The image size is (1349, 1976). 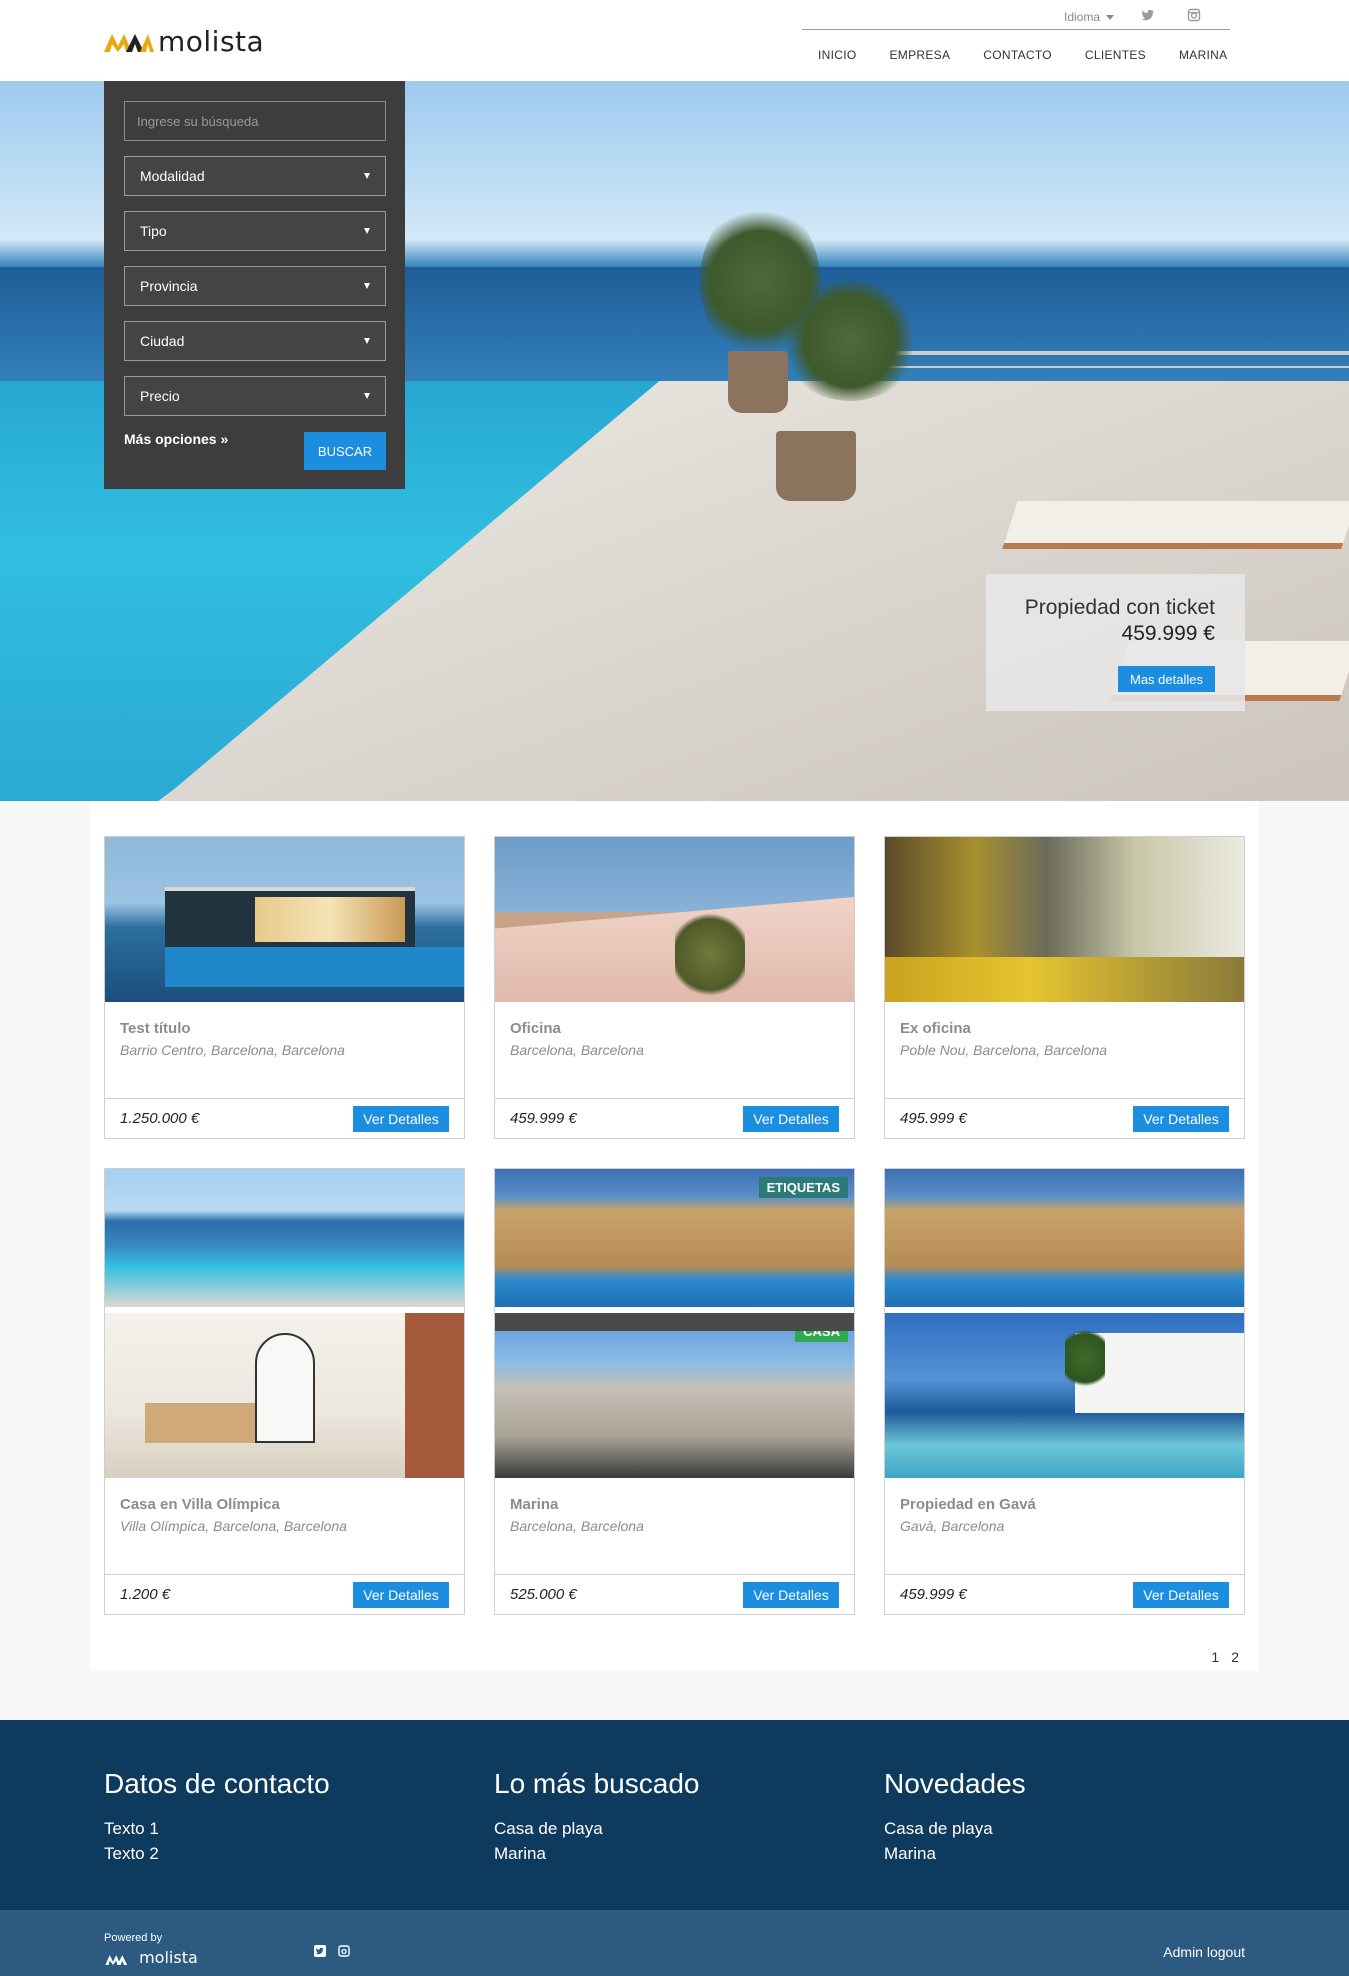 I want to click on select-provincia: Provincia, so click(x=255, y=286).